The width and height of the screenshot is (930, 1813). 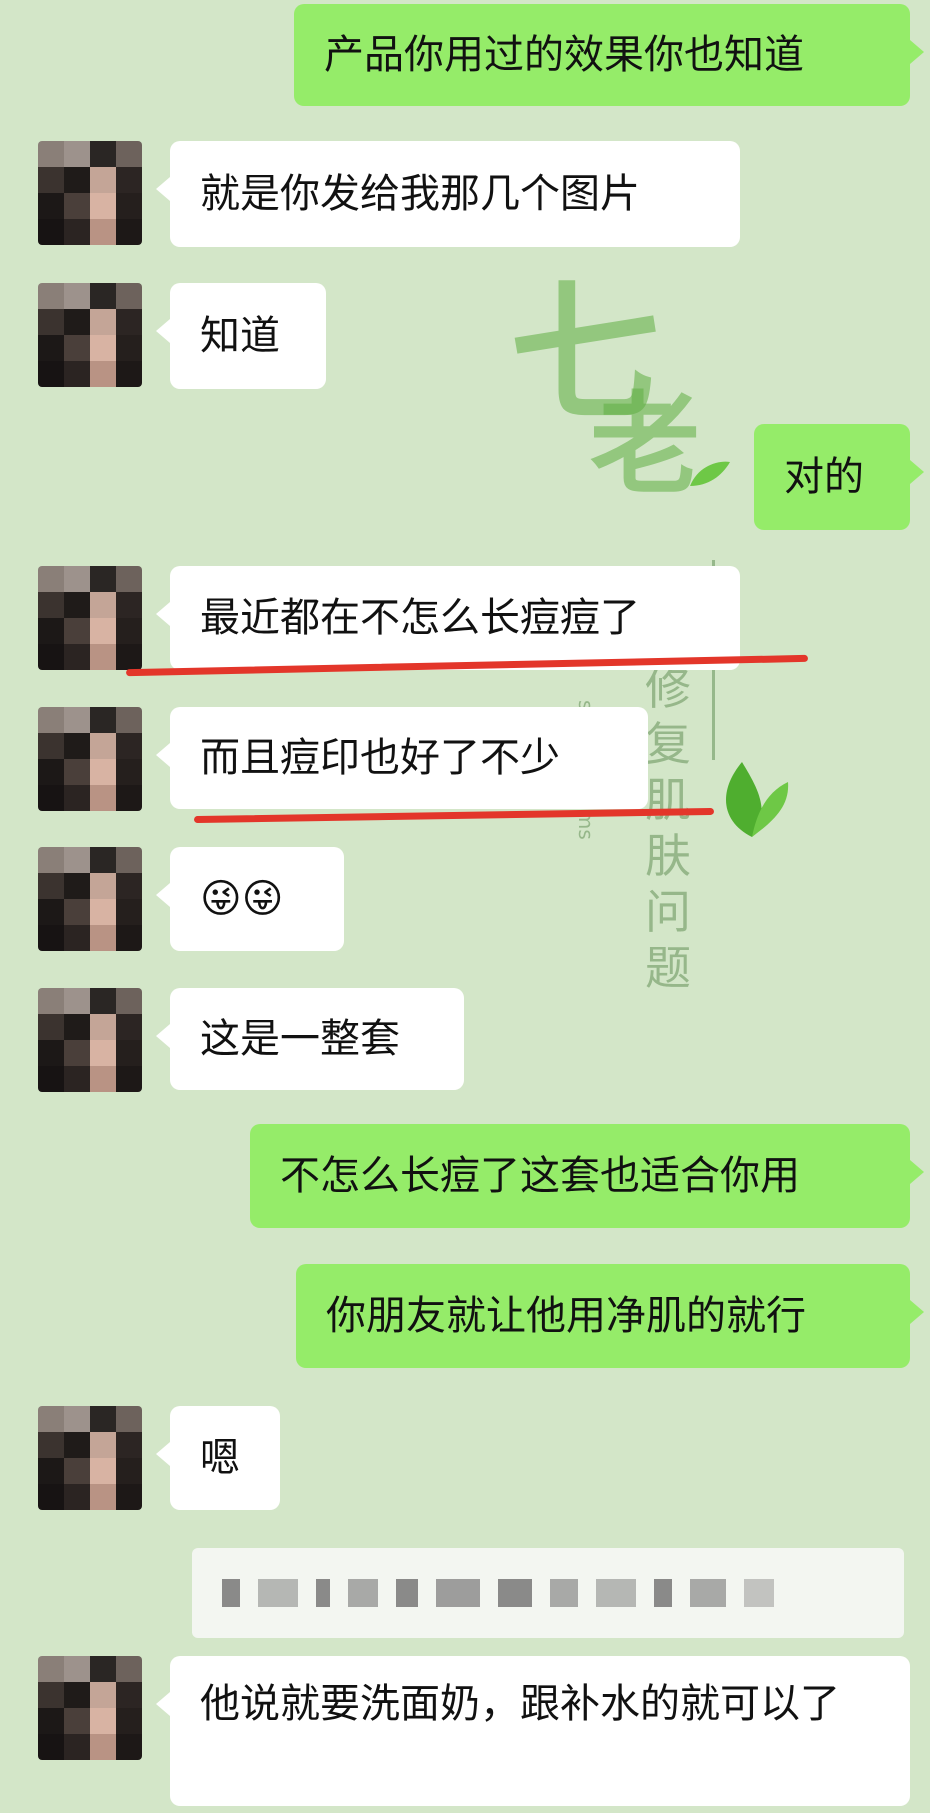 What do you see at coordinates (420, 194) in the screenshot?
I see `message-text: 就是你发给我那几个图片` at bounding box center [420, 194].